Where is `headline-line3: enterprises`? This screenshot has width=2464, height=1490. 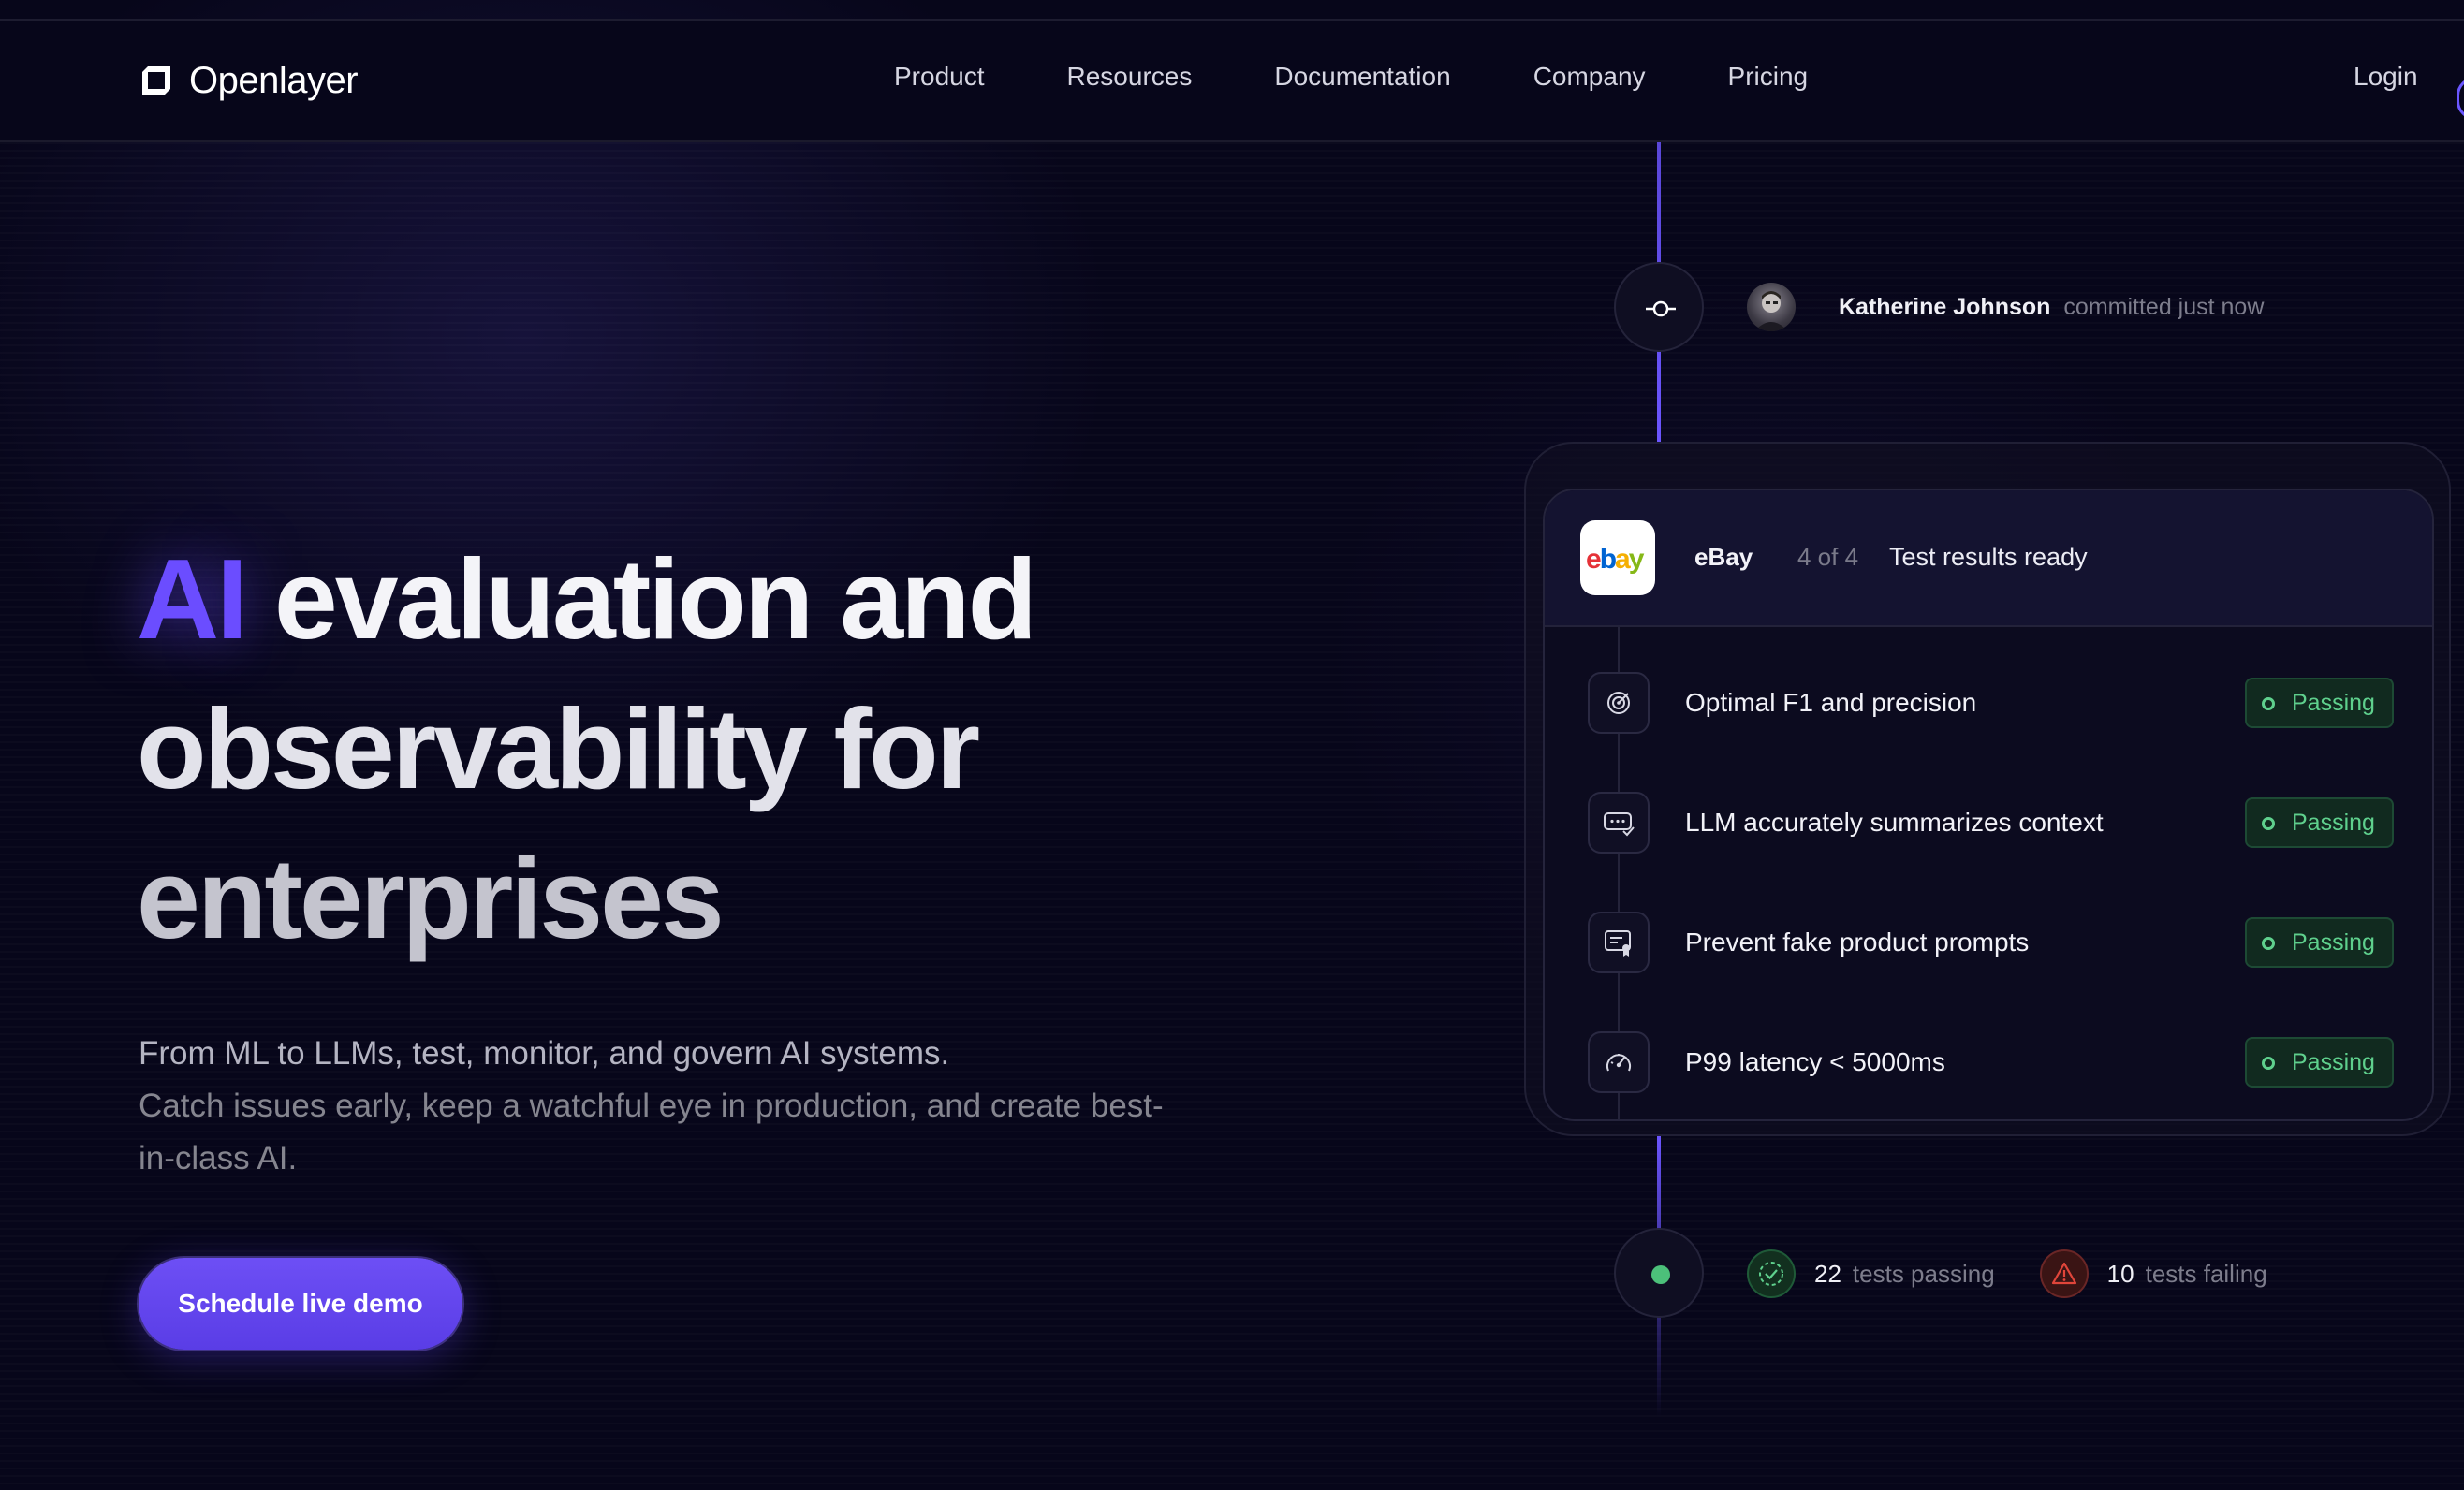
headline-line3: enterprises is located at coordinates (431, 899).